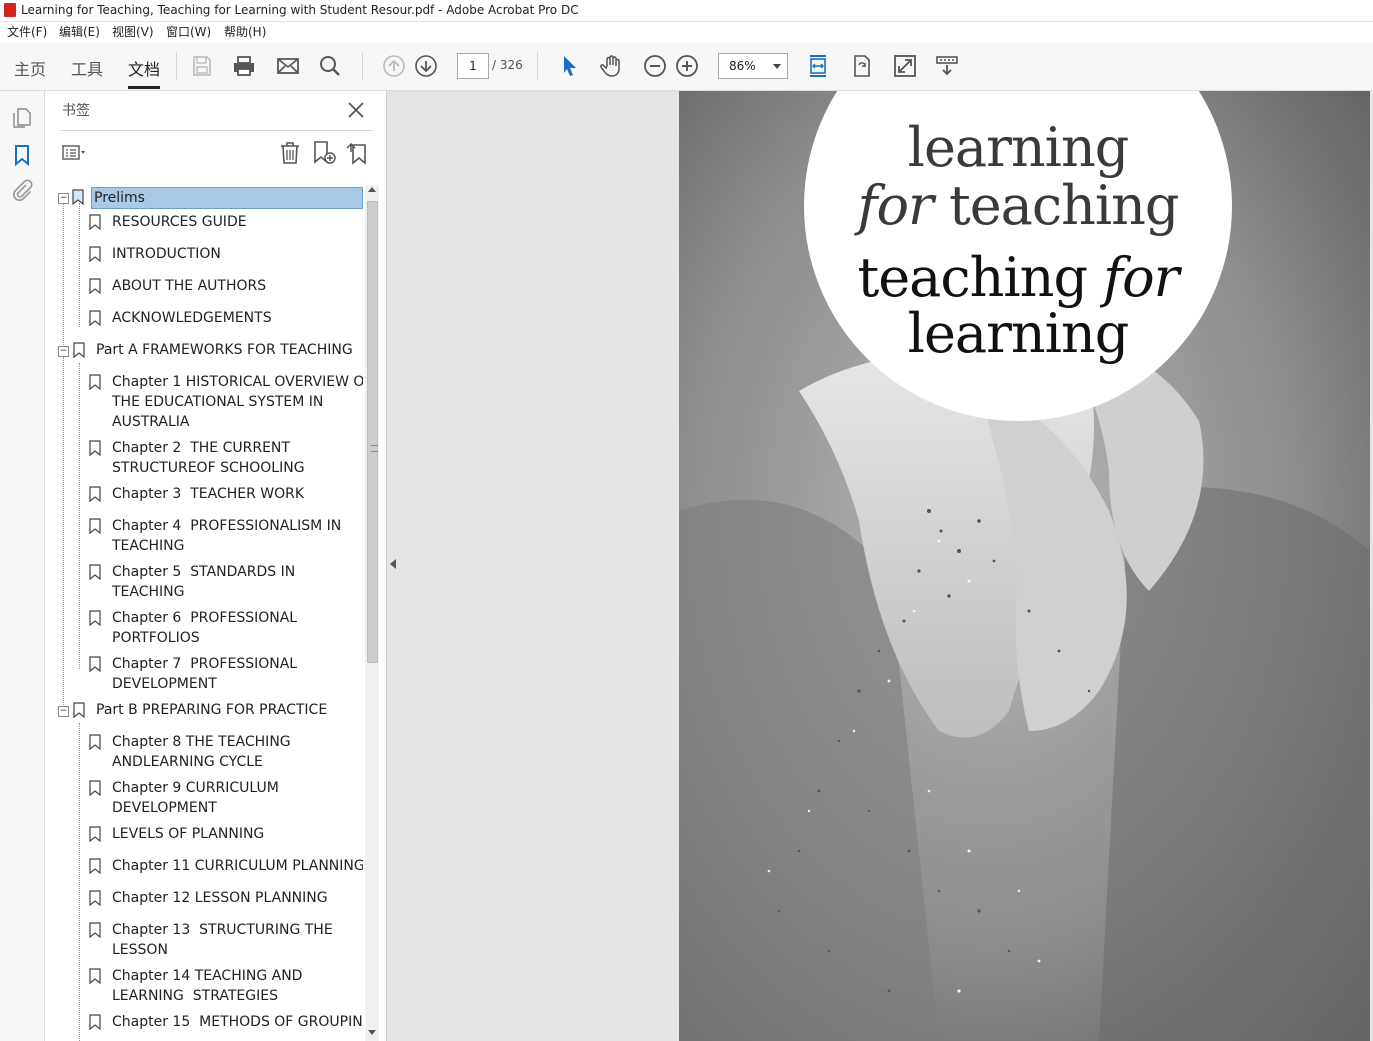  Describe the element at coordinates (686, 32) in the screenshot. I see `menu-bar: 文件(F) 编辑(E) 视图(V) 窗口(W) 帮助(H)` at that location.